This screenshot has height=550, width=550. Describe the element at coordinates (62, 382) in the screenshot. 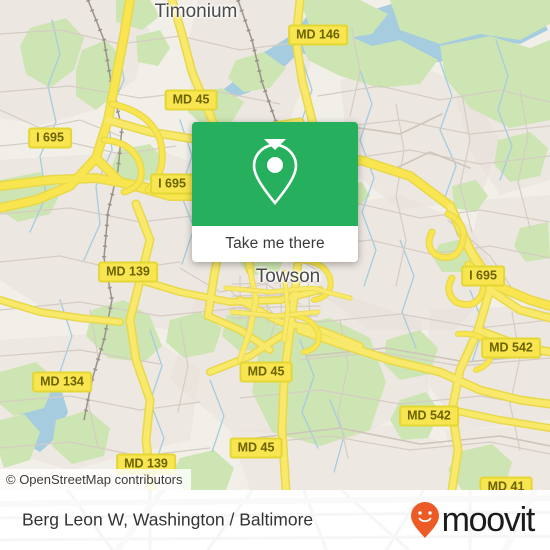

I see `road-shield: MD 134` at that location.